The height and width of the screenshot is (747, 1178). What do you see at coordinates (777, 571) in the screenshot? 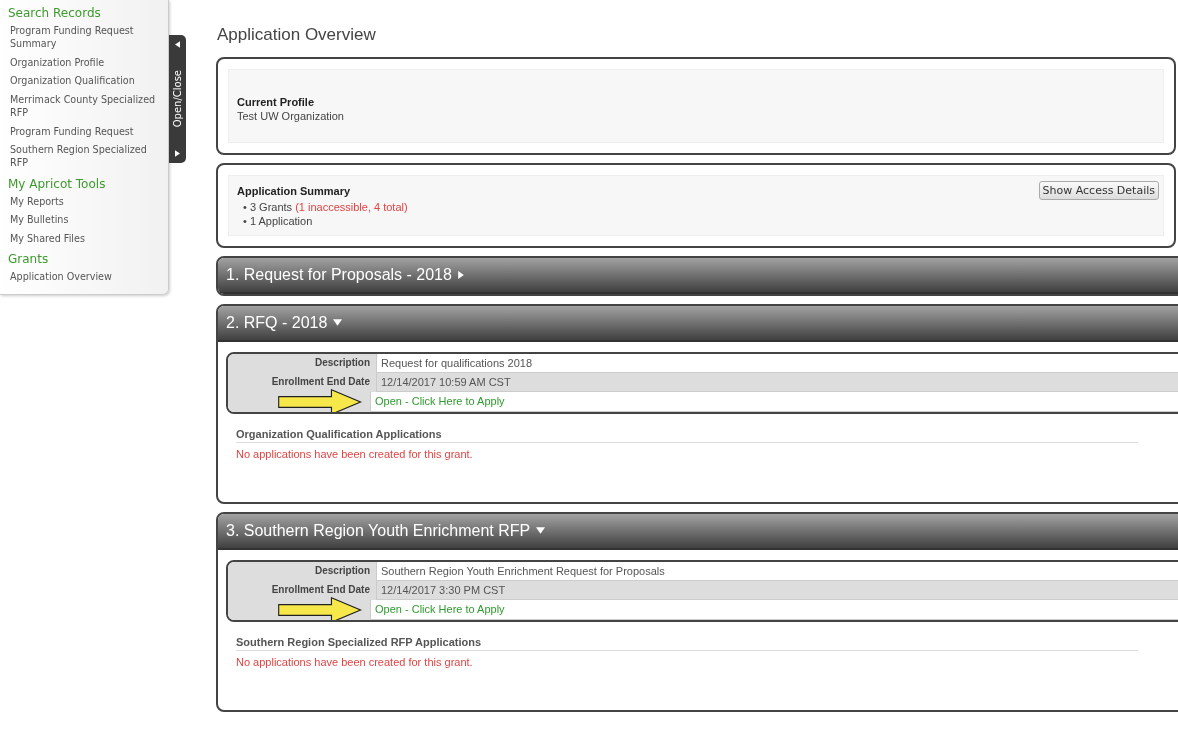
I see `detail-value: Southern Region Youth Enrichment Request for Proposals` at bounding box center [777, 571].